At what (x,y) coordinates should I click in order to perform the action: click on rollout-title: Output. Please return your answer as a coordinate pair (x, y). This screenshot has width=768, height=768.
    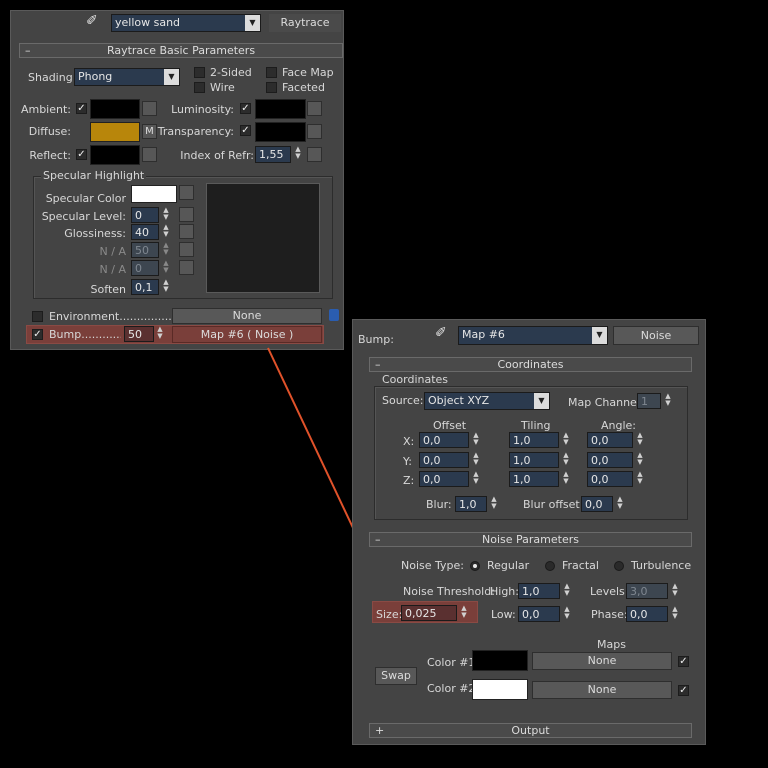
    Looking at the image, I should click on (530, 730).